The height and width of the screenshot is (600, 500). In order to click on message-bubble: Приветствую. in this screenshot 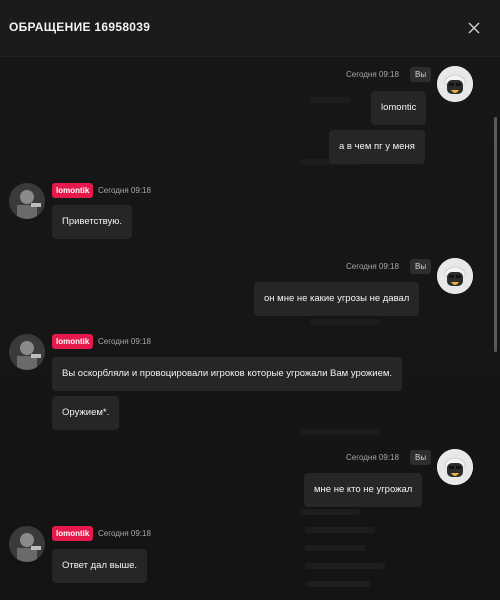, I will do `click(92, 222)`.